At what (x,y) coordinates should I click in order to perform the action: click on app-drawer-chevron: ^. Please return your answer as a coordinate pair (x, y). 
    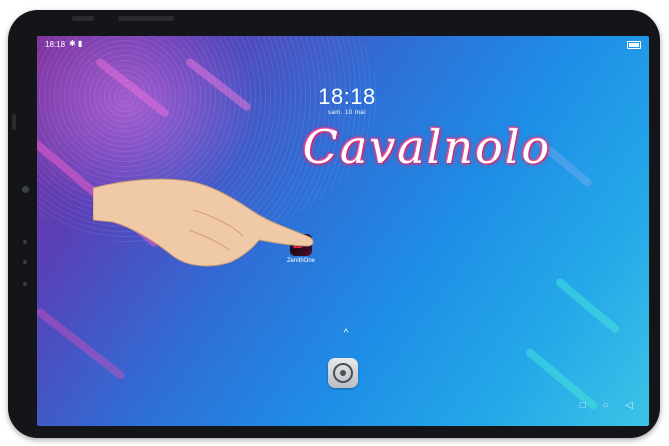
    Looking at the image, I should click on (346, 333).